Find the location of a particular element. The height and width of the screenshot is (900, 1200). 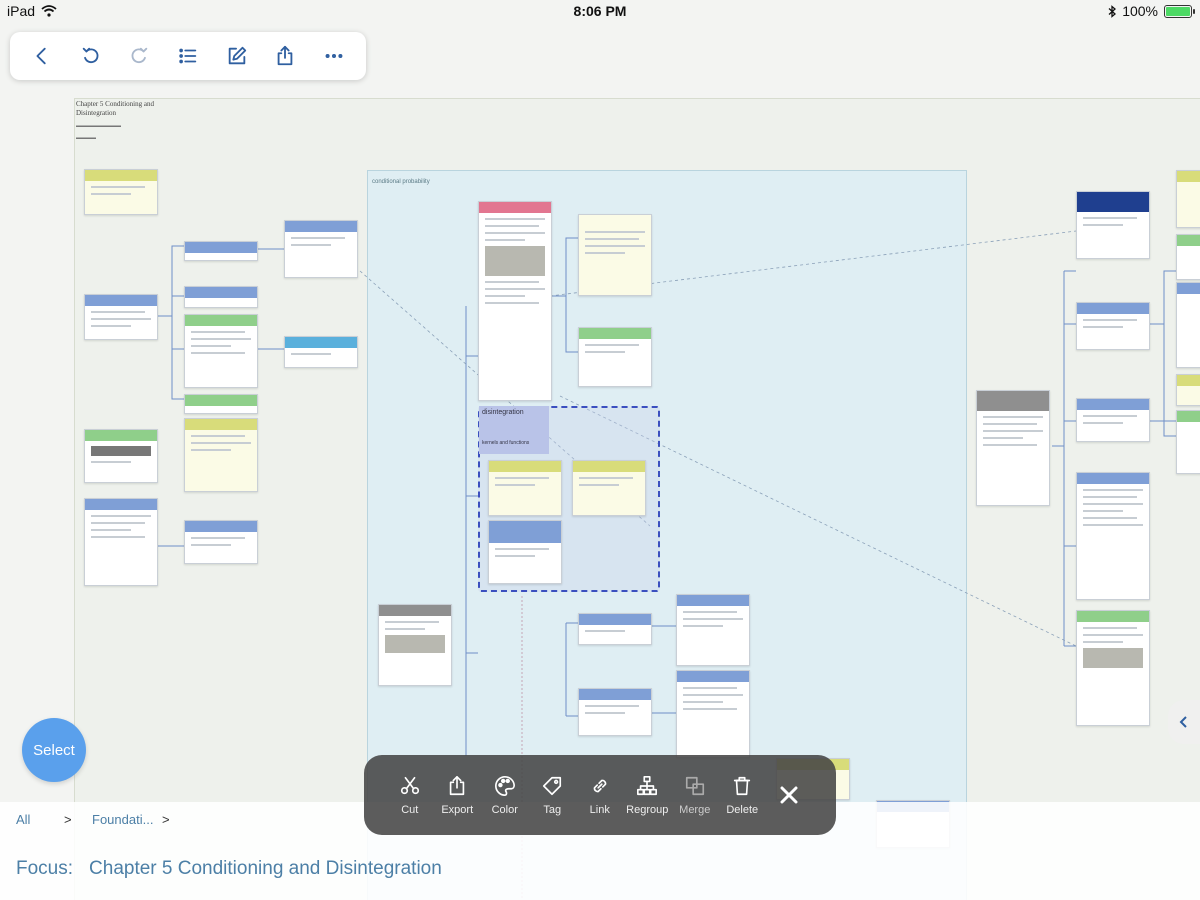

close-icon is located at coordinates (789, 795).